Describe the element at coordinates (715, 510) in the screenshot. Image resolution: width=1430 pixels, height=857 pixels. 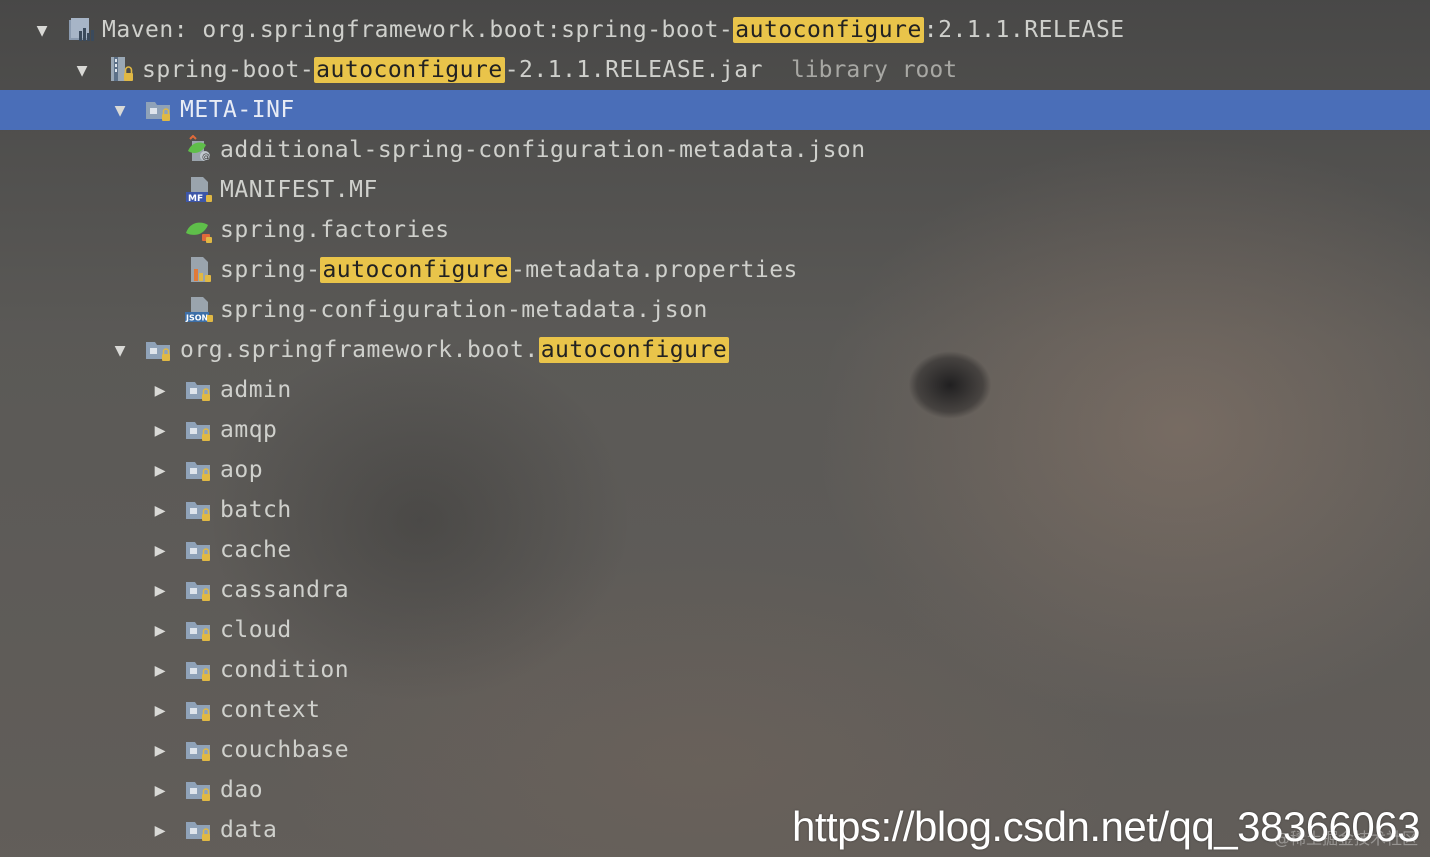
I see `tree-node-subpackage: ▶ batch` at that location.